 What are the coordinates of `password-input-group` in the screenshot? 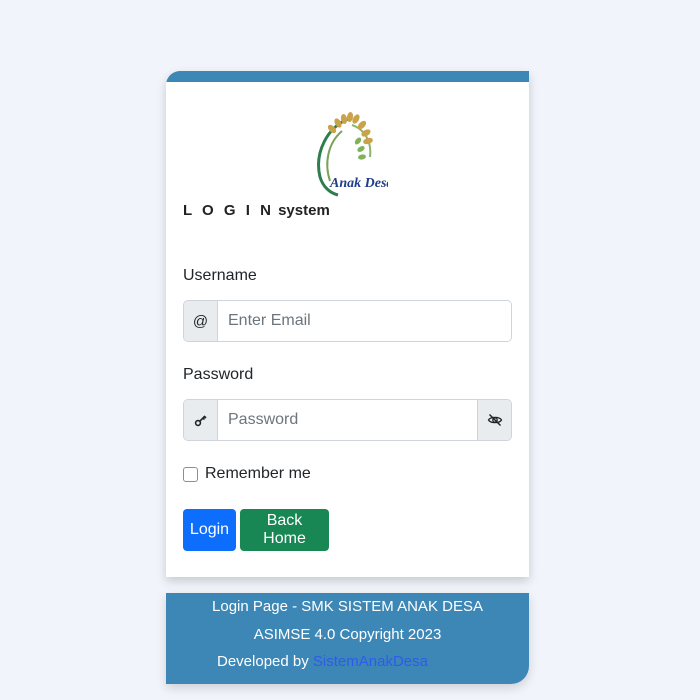 It's located at (347, 420).